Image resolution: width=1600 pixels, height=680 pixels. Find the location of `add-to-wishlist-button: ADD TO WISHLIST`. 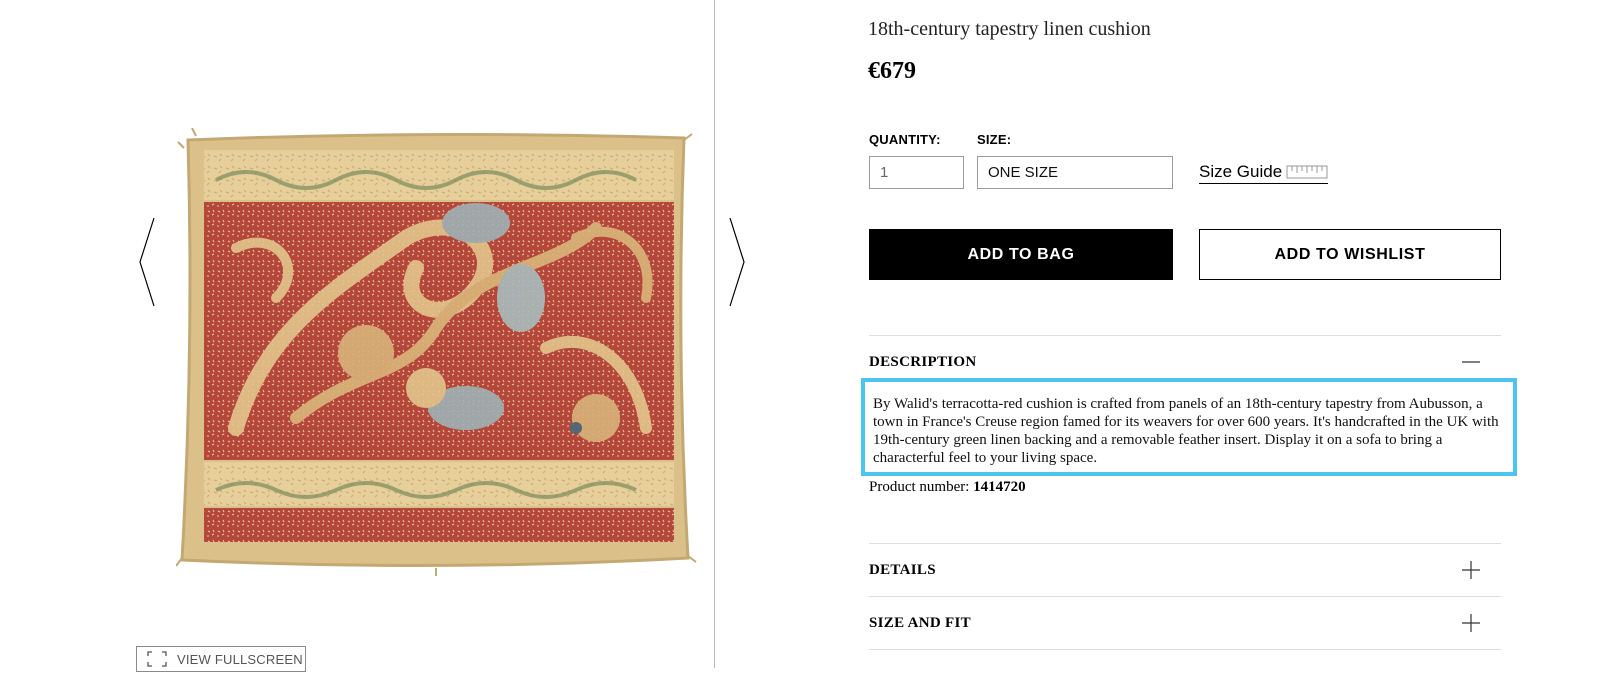

add-to-wishlist-button: ADD TO WISHLIST is located at coordinates (1350, 254).